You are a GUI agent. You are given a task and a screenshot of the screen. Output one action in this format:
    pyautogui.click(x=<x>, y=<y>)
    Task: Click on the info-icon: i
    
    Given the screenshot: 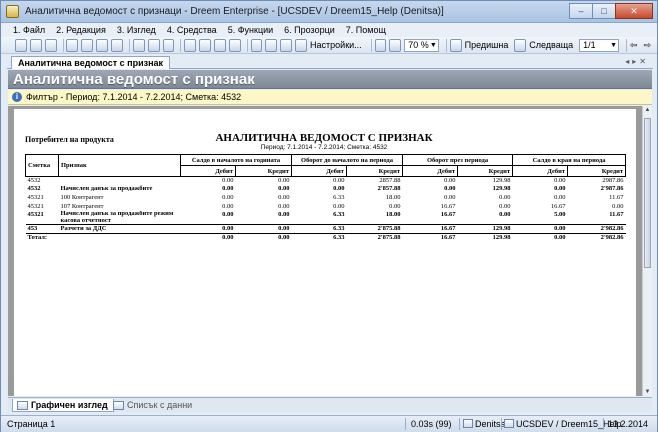 What is the action you would take?
    pyautogui.click(x=17, y=97)
    